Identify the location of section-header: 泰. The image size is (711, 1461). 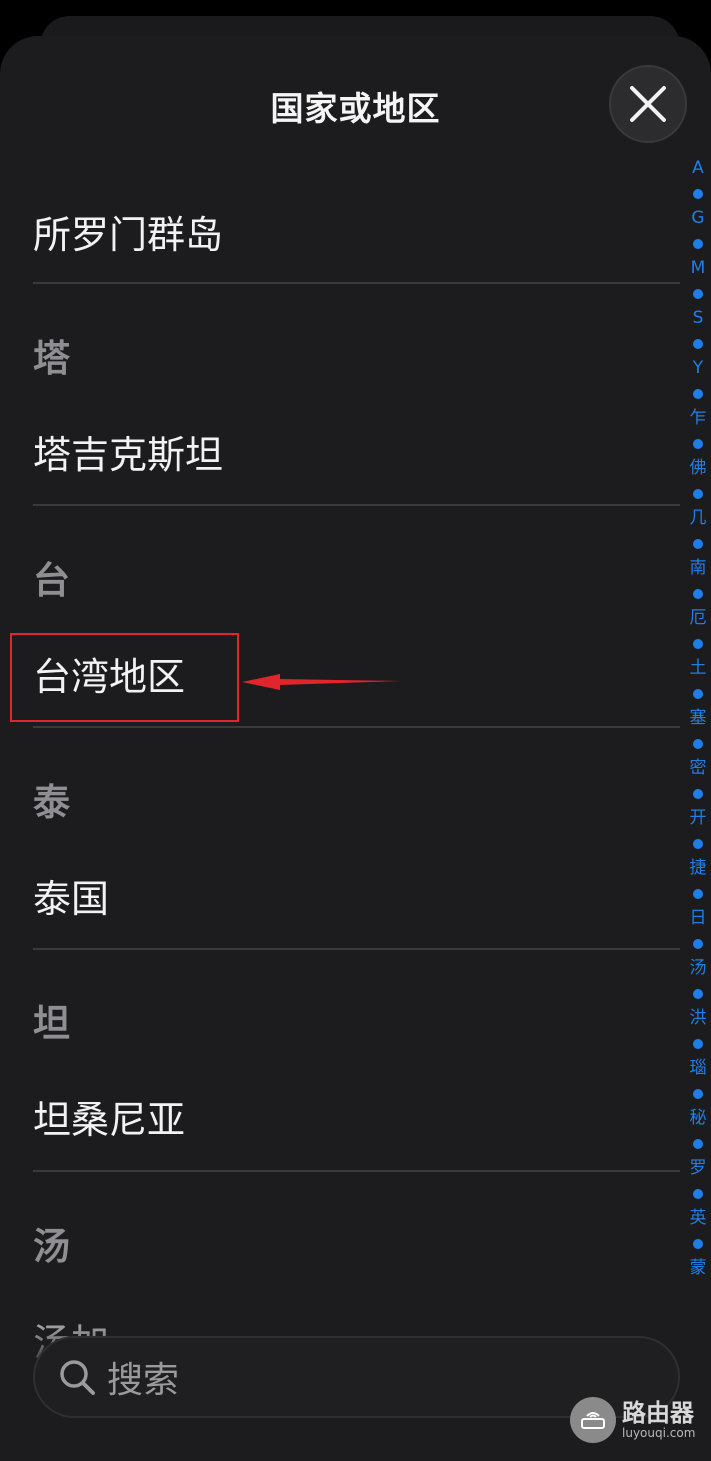
(51, 802).